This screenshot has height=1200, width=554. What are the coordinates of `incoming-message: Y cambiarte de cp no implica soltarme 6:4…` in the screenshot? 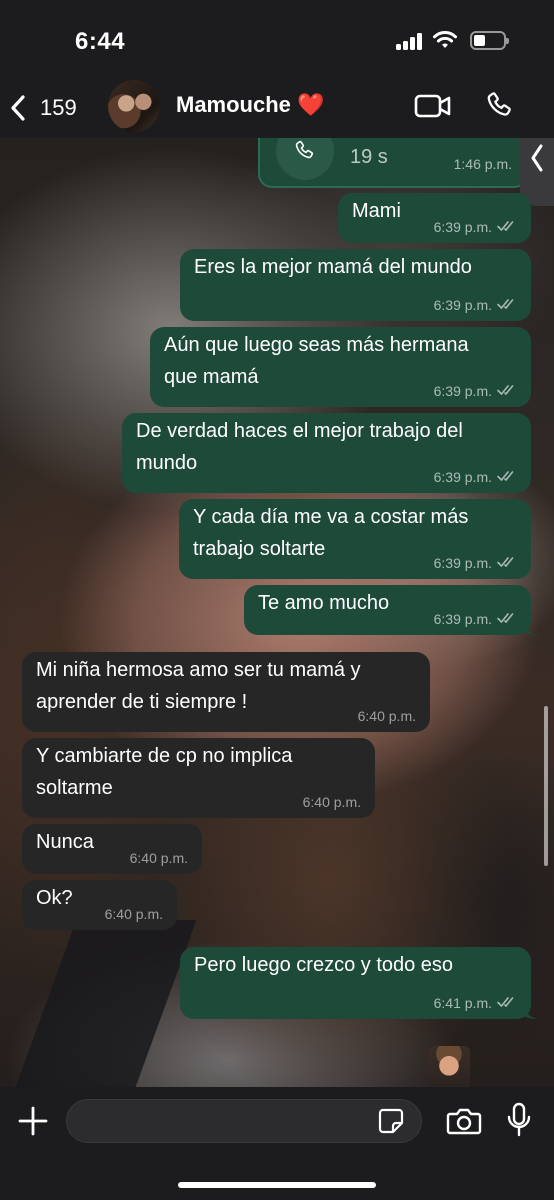 It's located at (198, 778).